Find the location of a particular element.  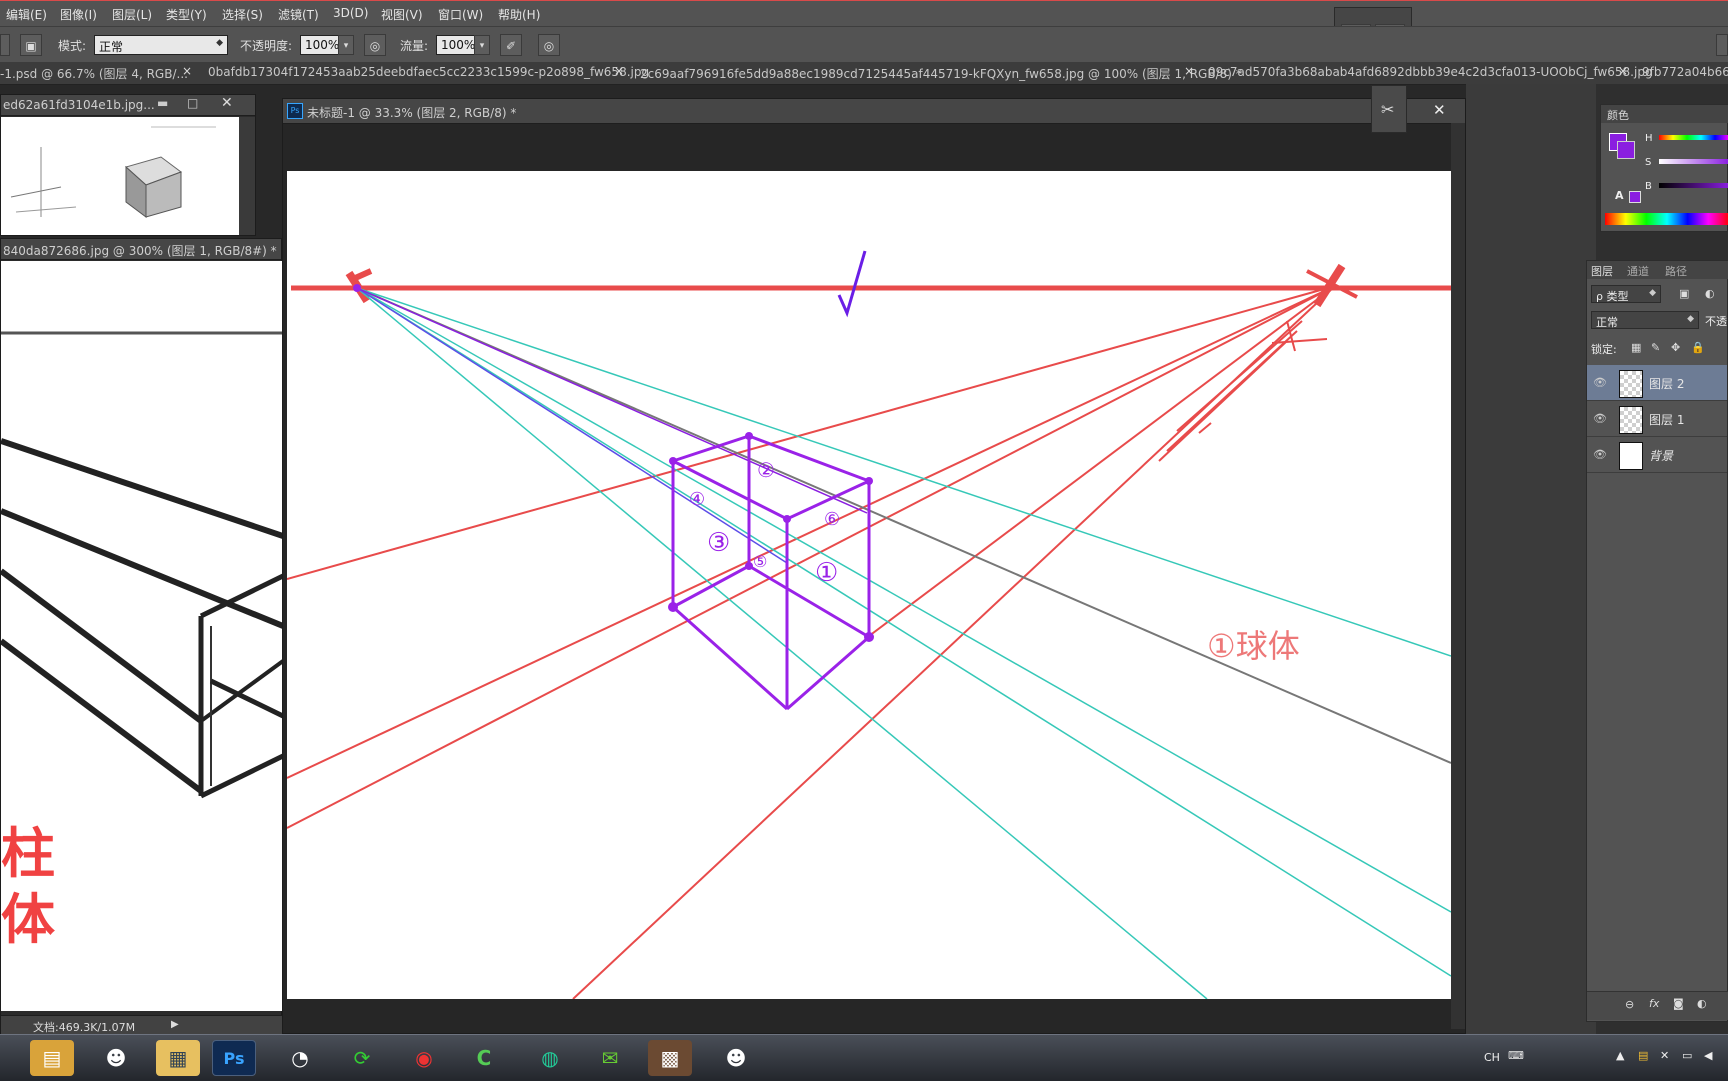

menu-image: 图像(I) is located at coordinates (78, 14).